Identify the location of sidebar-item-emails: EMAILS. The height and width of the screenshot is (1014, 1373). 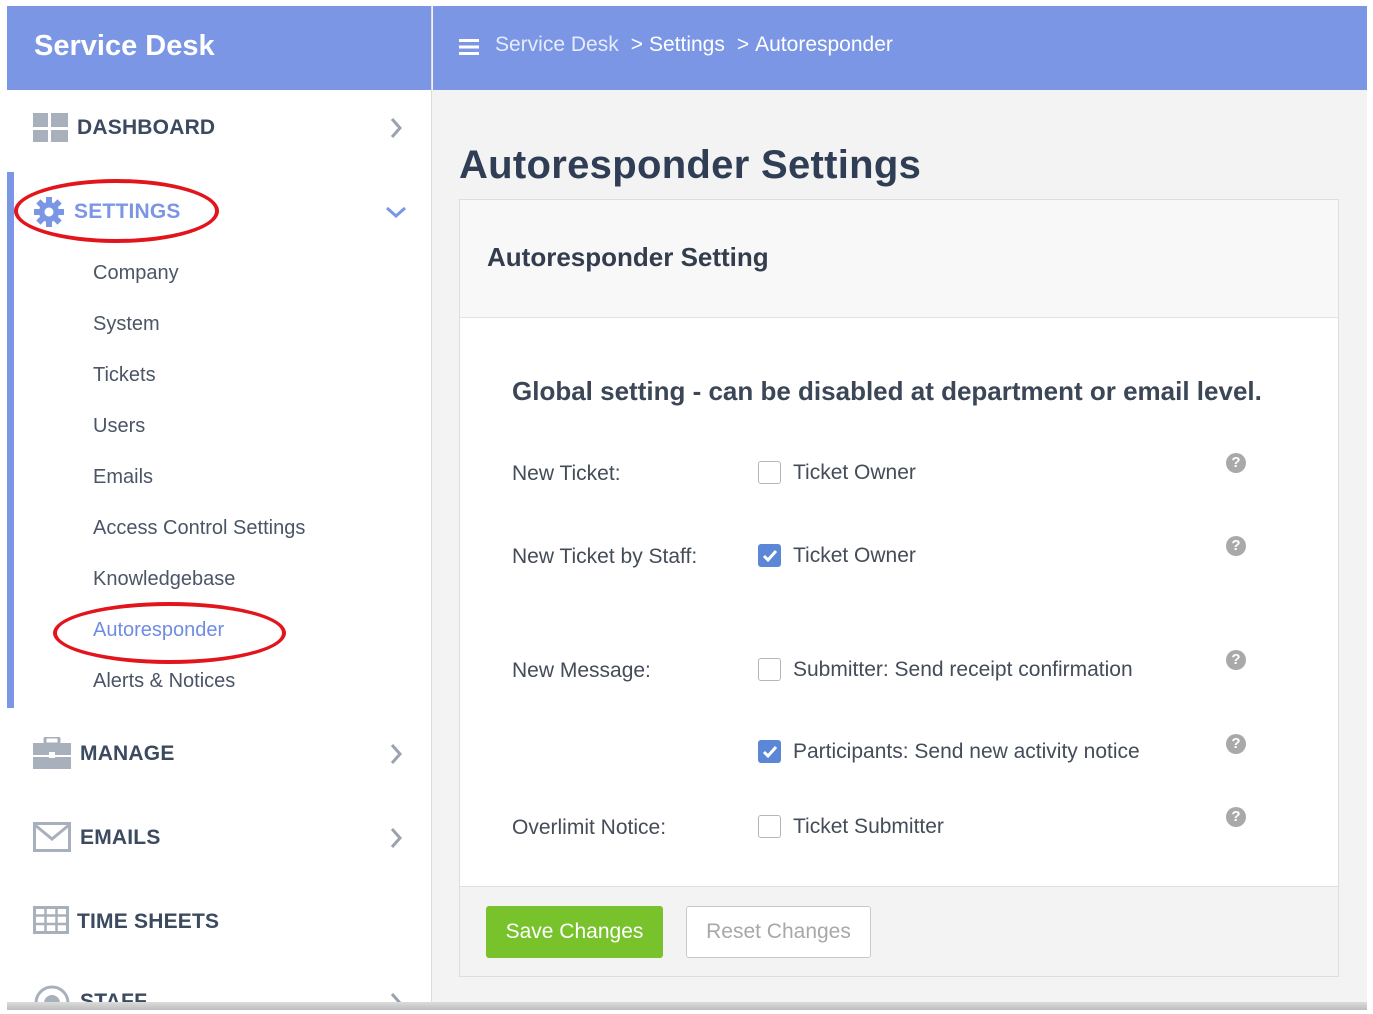
(219, 838).